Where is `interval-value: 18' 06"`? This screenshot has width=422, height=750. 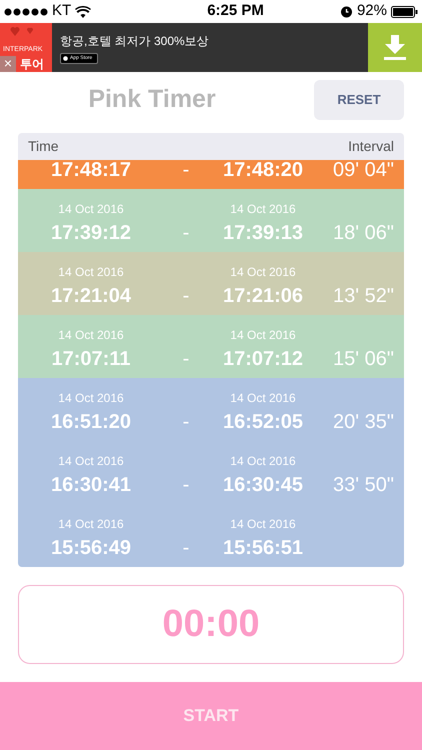 interval-value: 18' 06" is located at coordinates (363, 233).